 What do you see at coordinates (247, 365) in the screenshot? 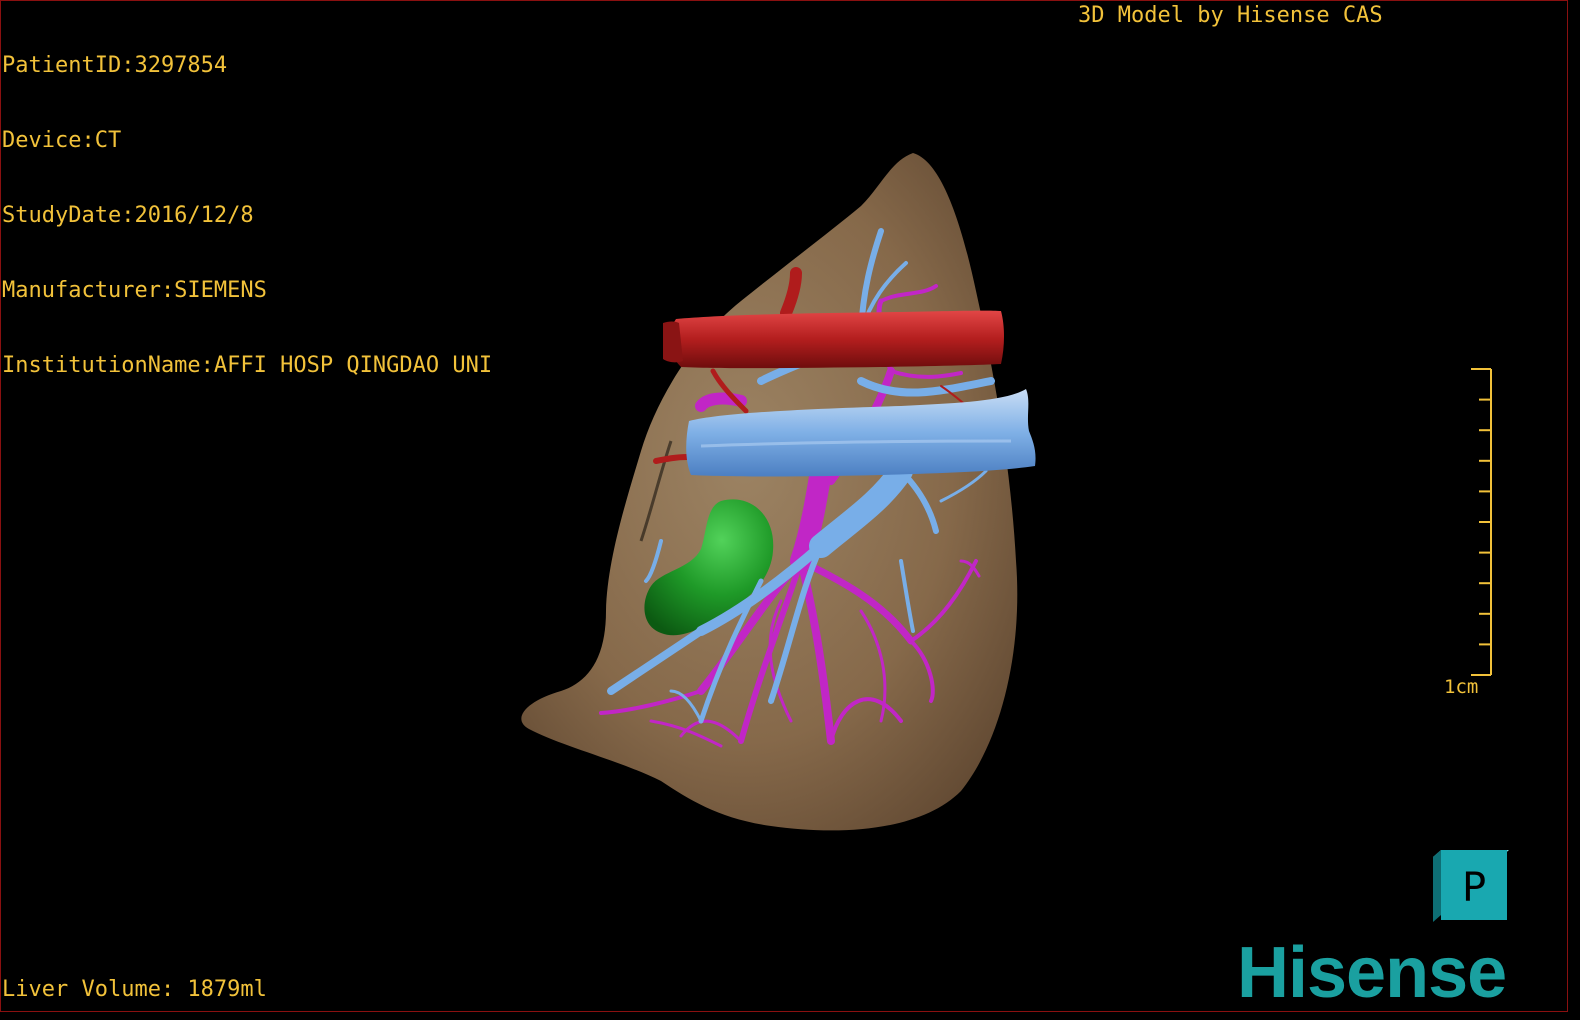
I see `institution-text: InstitutionName:AFFI HOSP QINGDAO UNI` at bounding box center [247, 365].